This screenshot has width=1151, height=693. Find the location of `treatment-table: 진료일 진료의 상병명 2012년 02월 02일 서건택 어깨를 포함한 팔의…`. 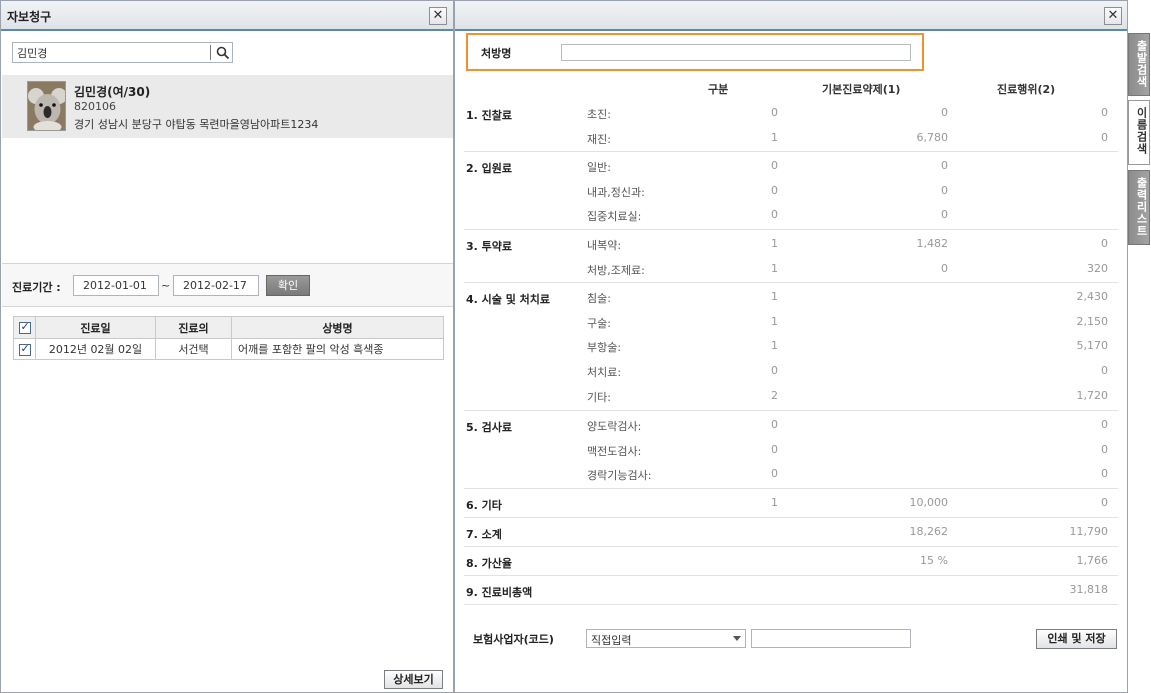

treatment-table: 진료일 진료의 상병명 2012년 02월 02일 서건택 어깨를 포함한 팔의… is located at coordinates (228, 338).